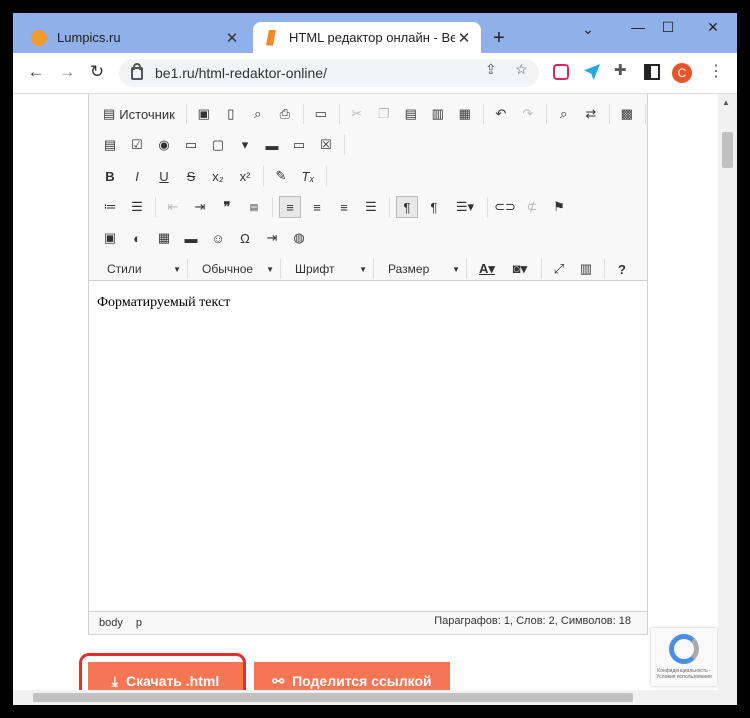  What do you see at coordinates (142, 269) in the screenshot?
I see `styles-dropdown: Стили ▼` at bounding box center [142, 269].